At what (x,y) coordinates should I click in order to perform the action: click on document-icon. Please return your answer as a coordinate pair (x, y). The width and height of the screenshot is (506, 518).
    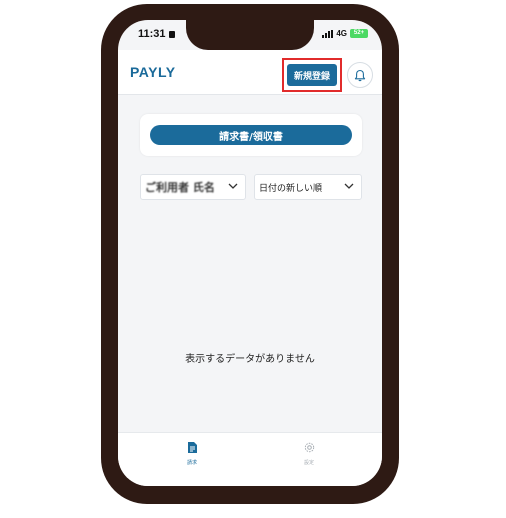
    Looking at the image, I should click on (192, 447).